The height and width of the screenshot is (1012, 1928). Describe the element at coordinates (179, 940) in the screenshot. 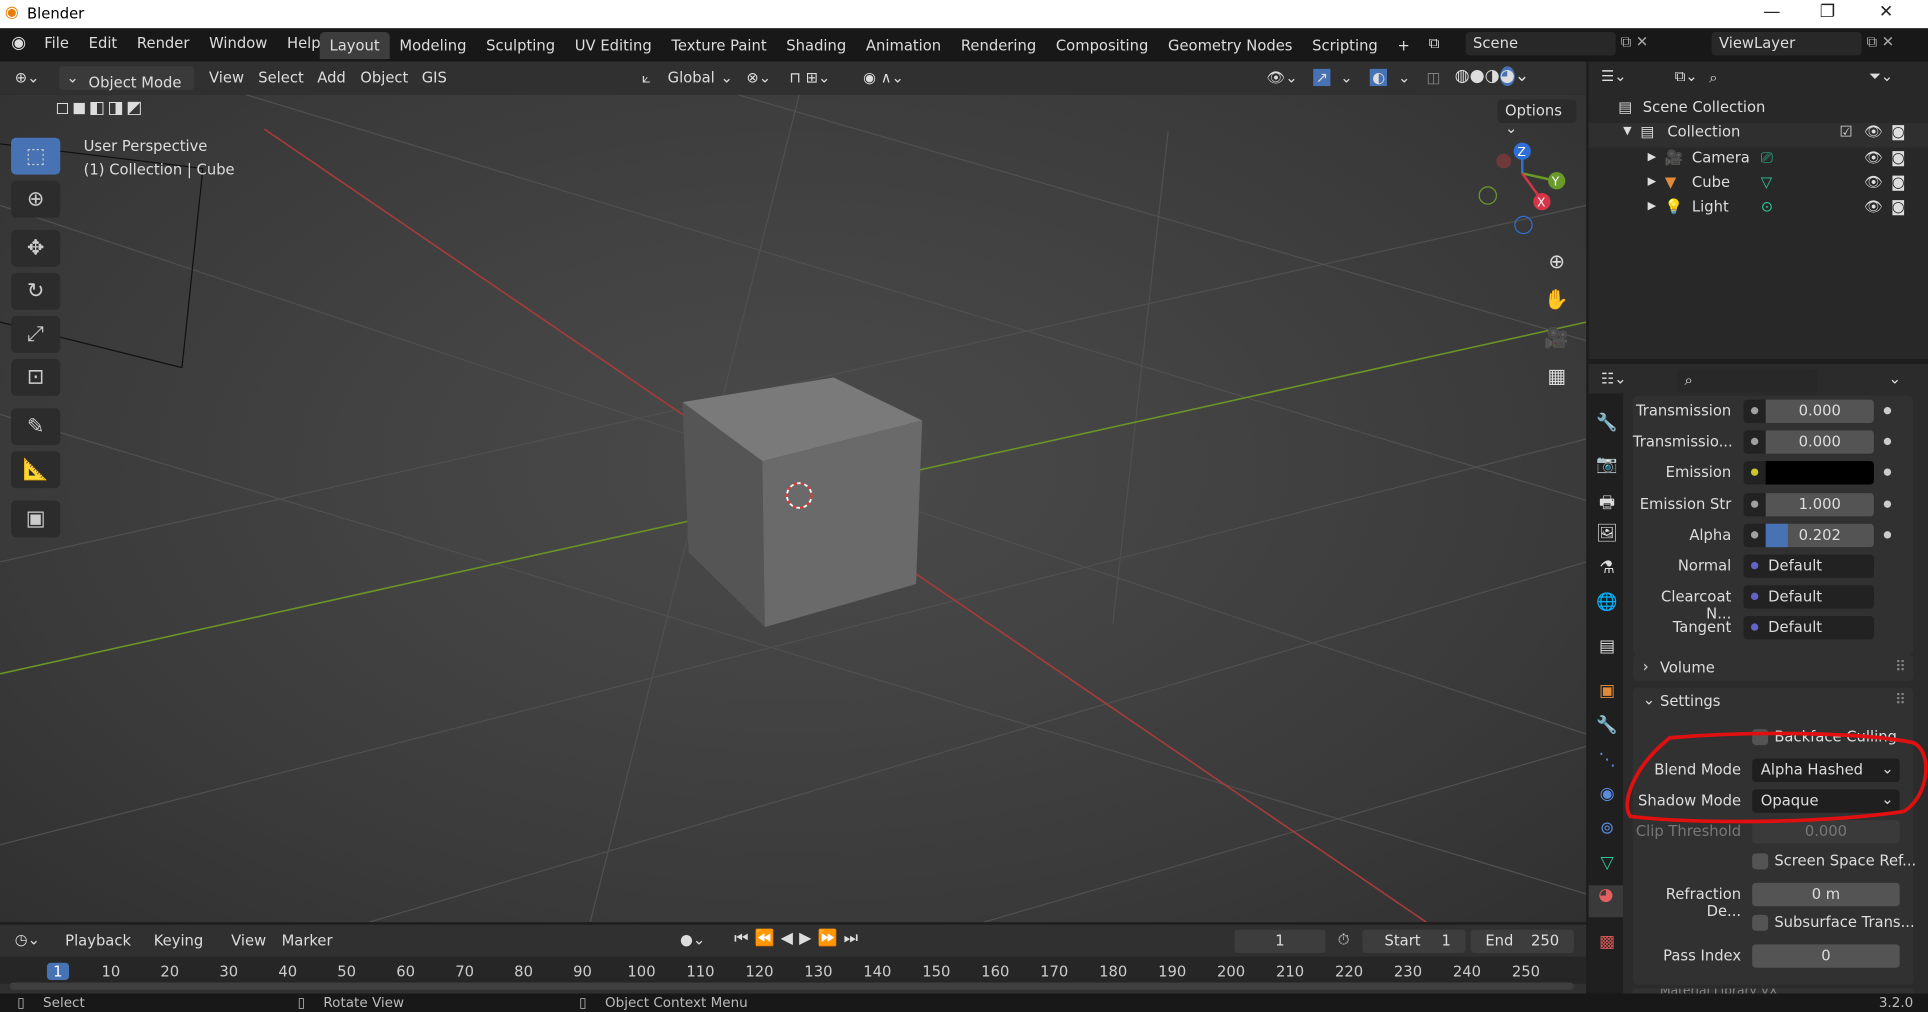

I see `menu-keying: Keying` at that location.